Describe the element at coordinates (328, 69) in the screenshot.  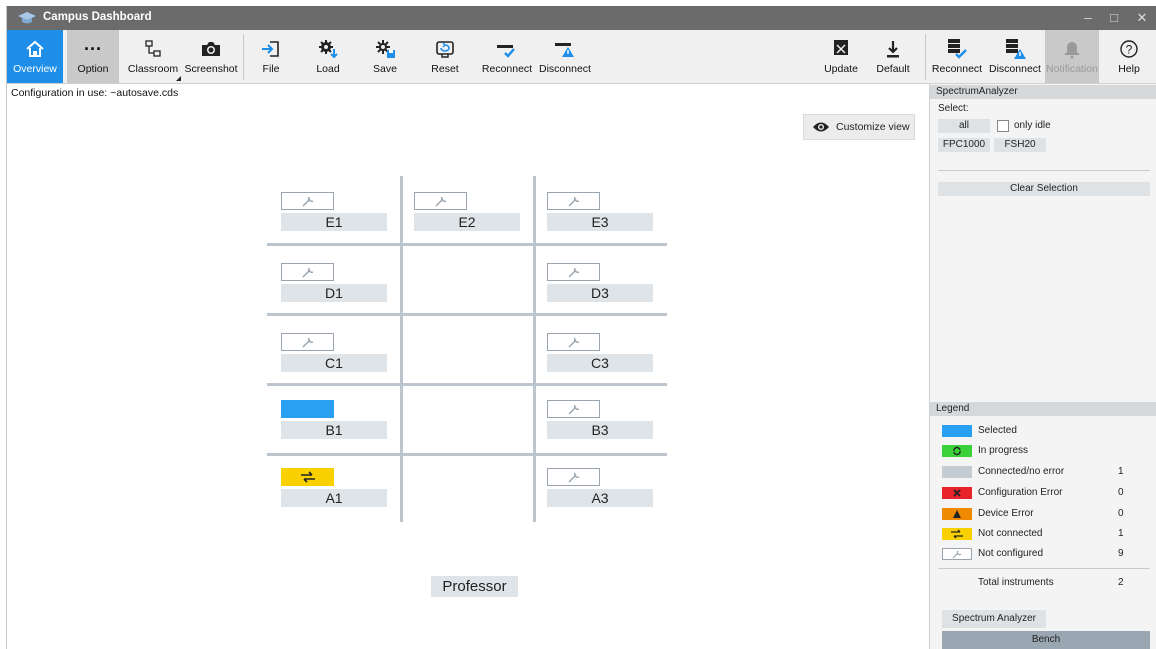
I see `load-label: Load` at that location.